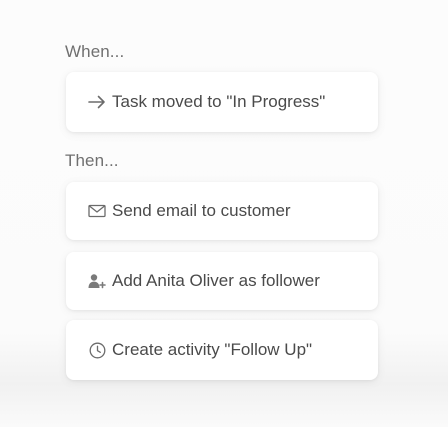  What do you see at coordinates (201, 210) in the screenshot?
I see `action-text-send-email: Send email to customer` at bounding box center [201, 210].